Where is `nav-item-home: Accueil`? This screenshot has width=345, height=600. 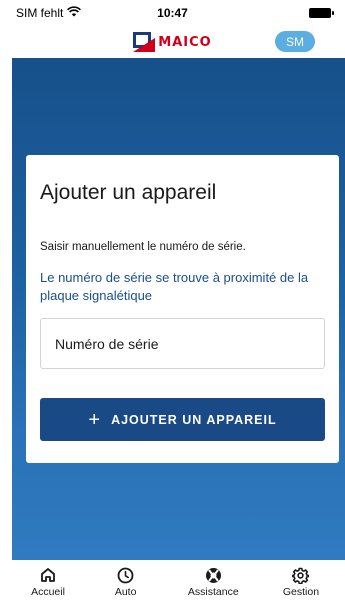 nav-item-home: Accueil is located at coordinates (48, 582).